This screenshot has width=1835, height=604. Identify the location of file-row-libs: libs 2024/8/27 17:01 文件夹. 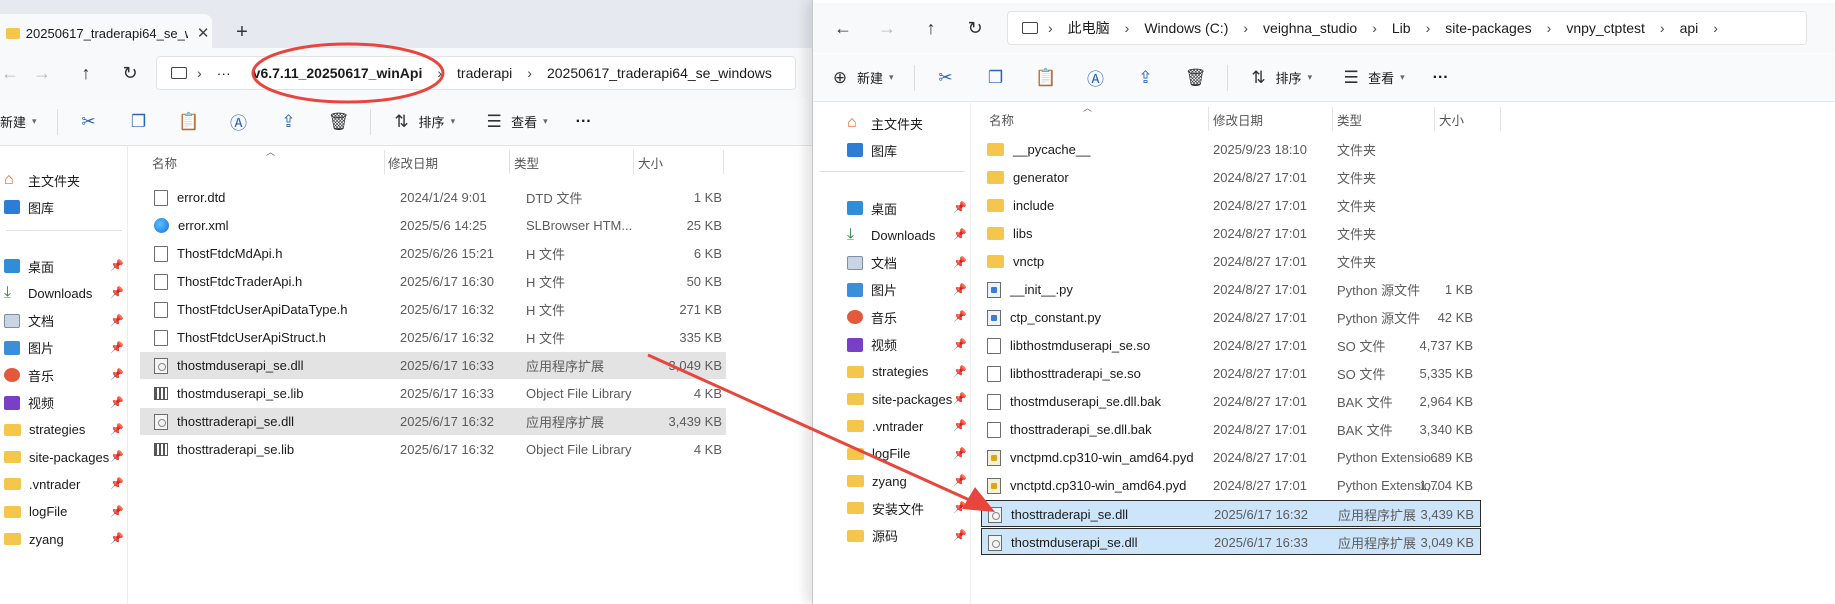
(1231, 233).